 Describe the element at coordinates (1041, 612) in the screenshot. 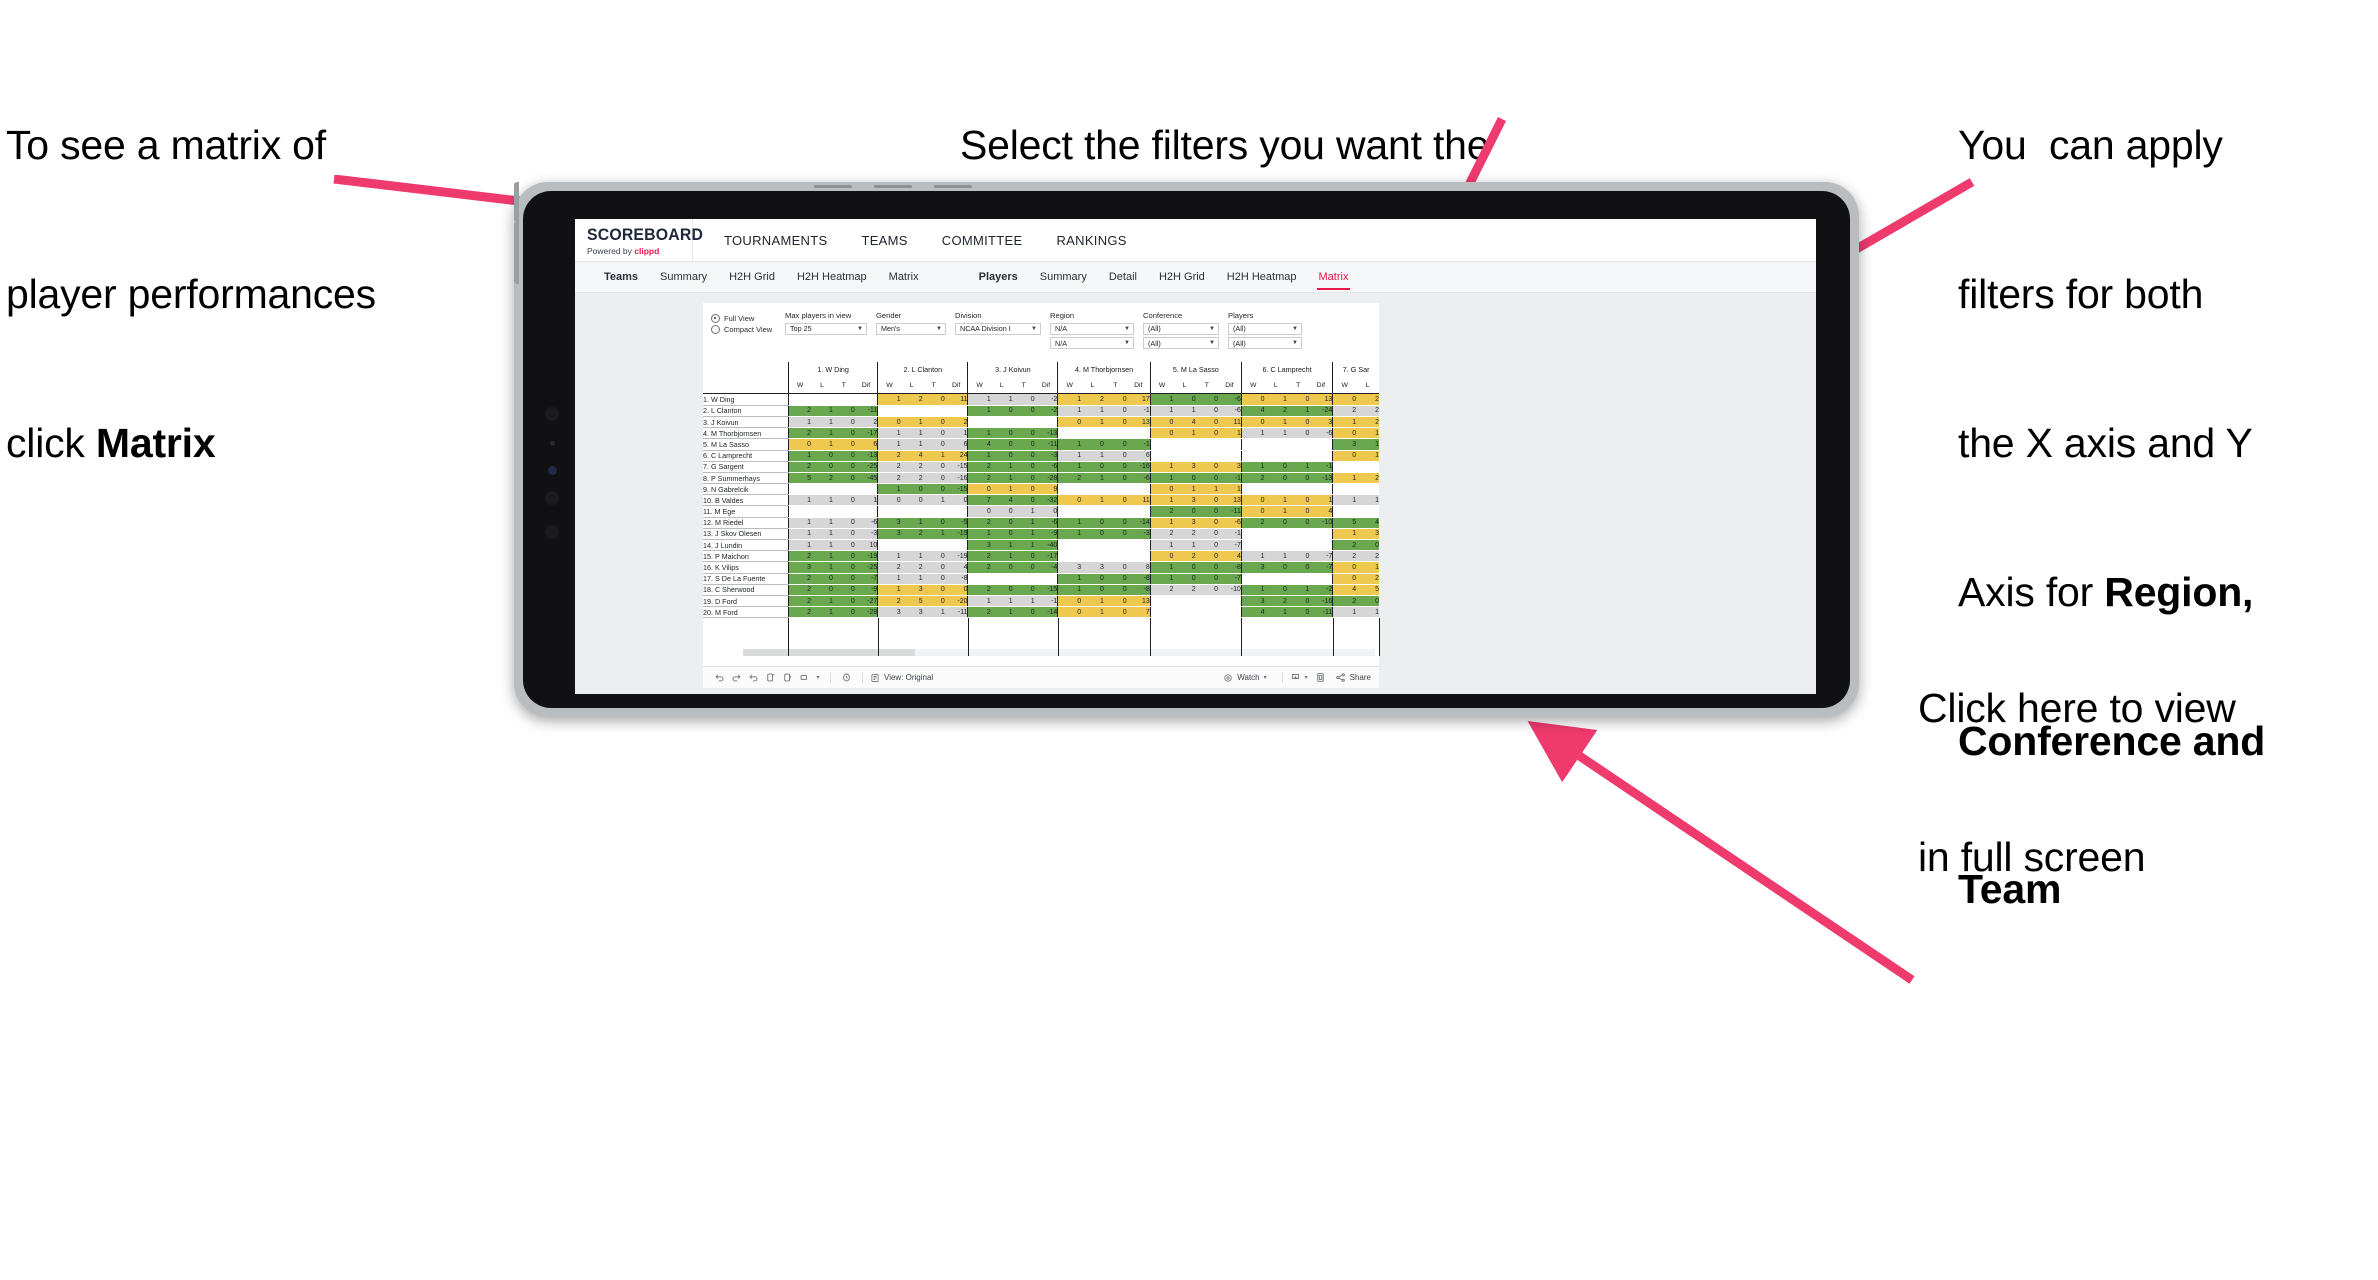

I see `matrix-row: 20. M Ford 2 1 0 -28 3 3 1 -11 2 1 0 -14 0 1 0 7 4 1 0 -11 1 1` at that location.